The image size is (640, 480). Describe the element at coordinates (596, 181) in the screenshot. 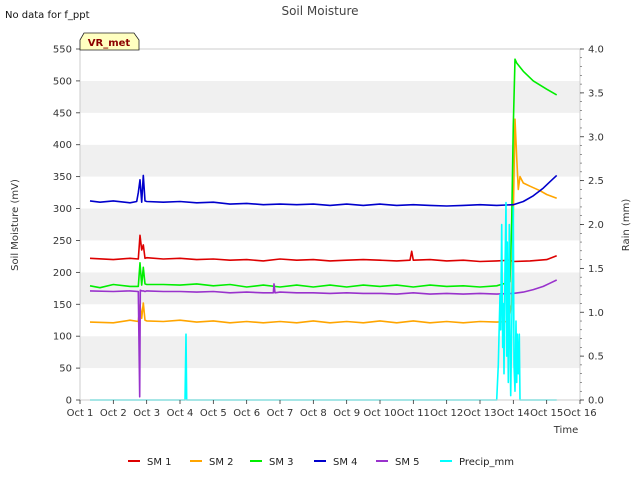

I see `y2-tick-label: 2.5` at that location.